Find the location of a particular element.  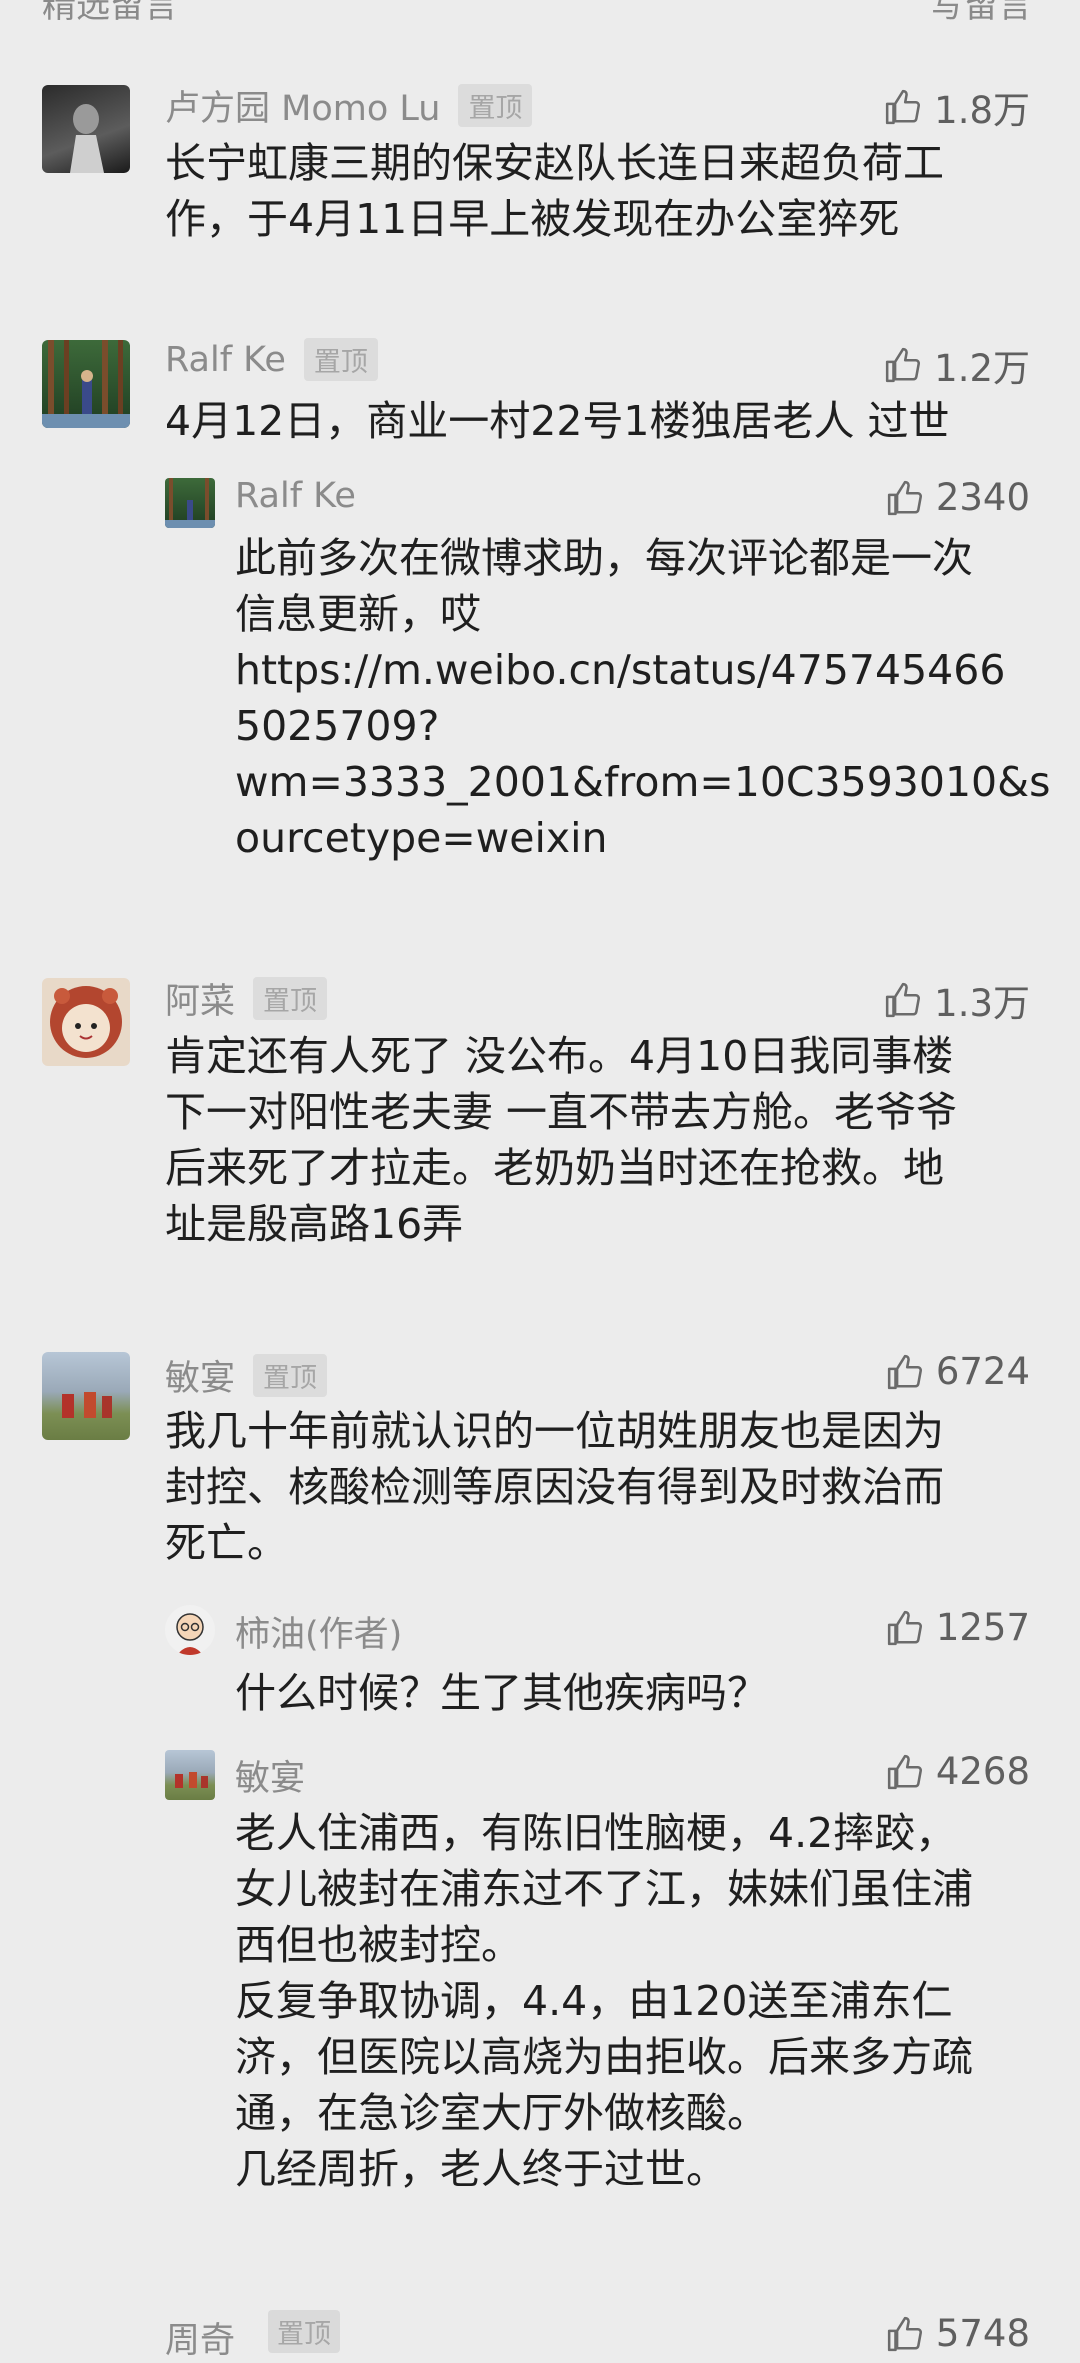

like-button: 1.3万 is located at coordinates (957, 1000).